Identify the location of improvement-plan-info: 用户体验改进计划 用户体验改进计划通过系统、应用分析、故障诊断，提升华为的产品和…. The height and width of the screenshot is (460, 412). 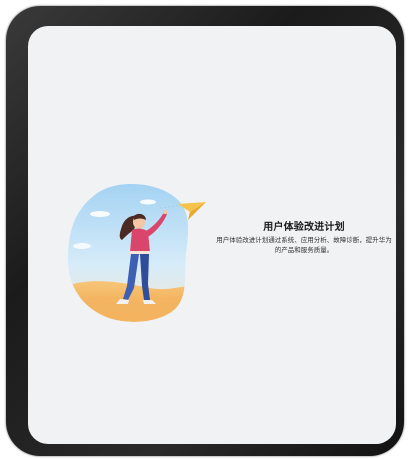
(304, 238).